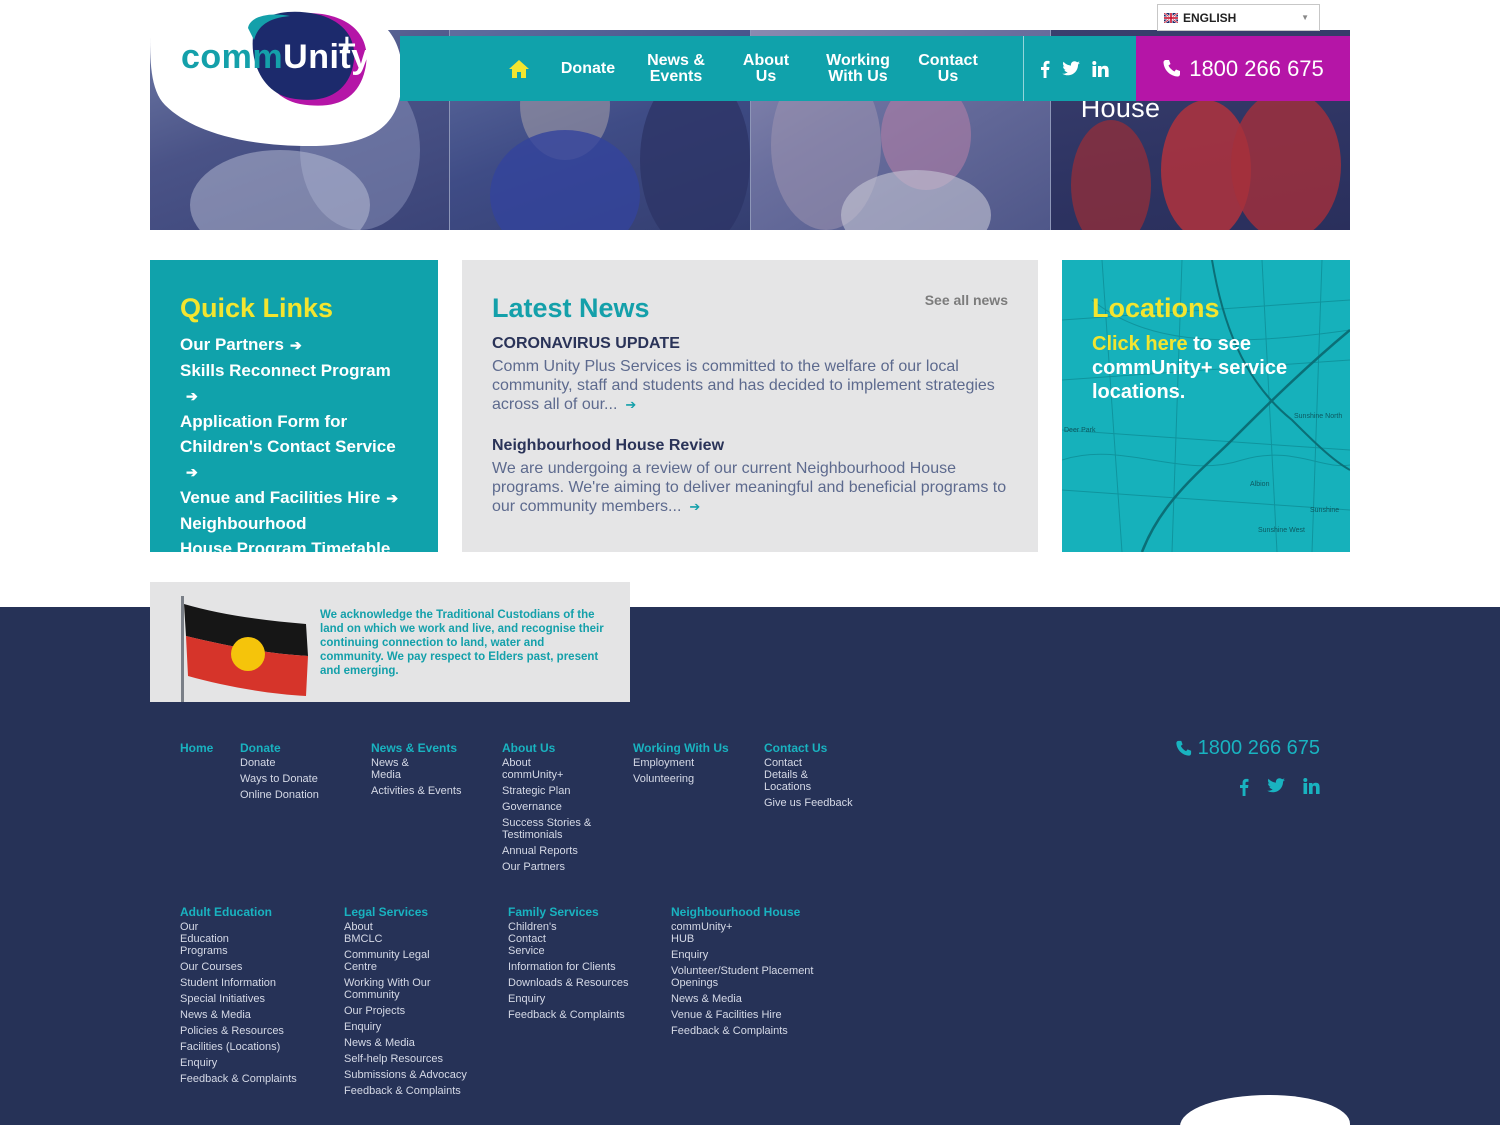  I want to click on footer-heading-donate: Donate, so click(295, 748).